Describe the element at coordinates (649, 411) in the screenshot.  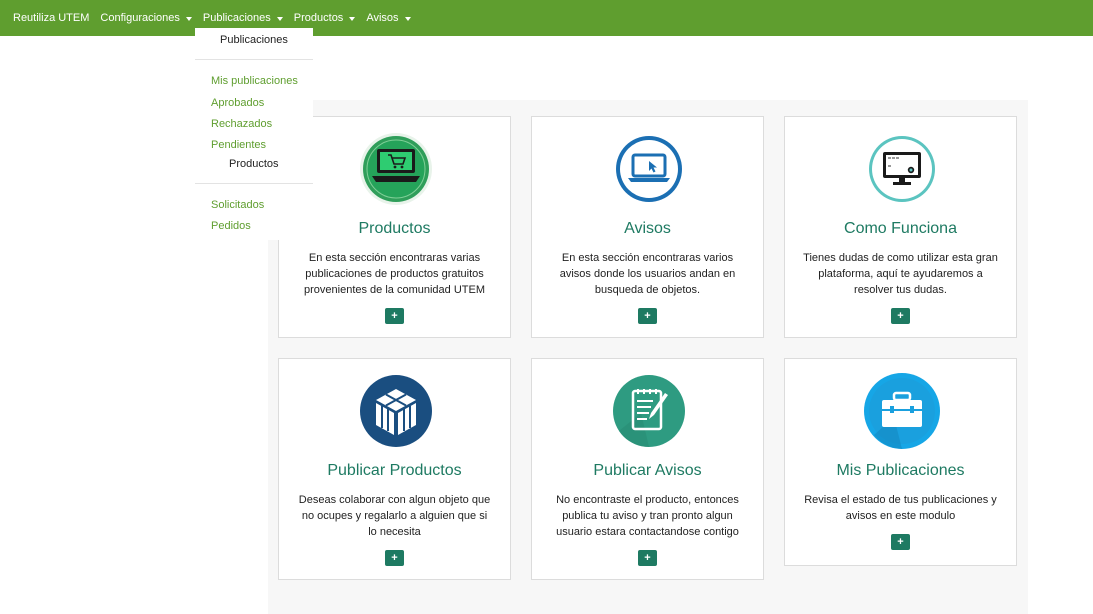
I see `notepad-pen-icon` at that location.